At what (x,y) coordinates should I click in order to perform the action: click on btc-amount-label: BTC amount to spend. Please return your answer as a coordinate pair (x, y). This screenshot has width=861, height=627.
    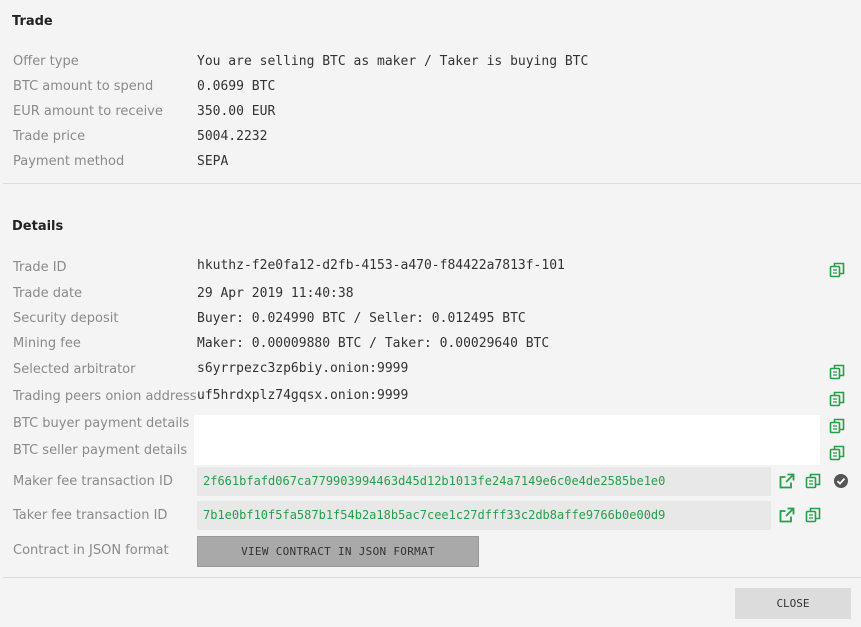
    Looking at the image, I should click on (83, 86).